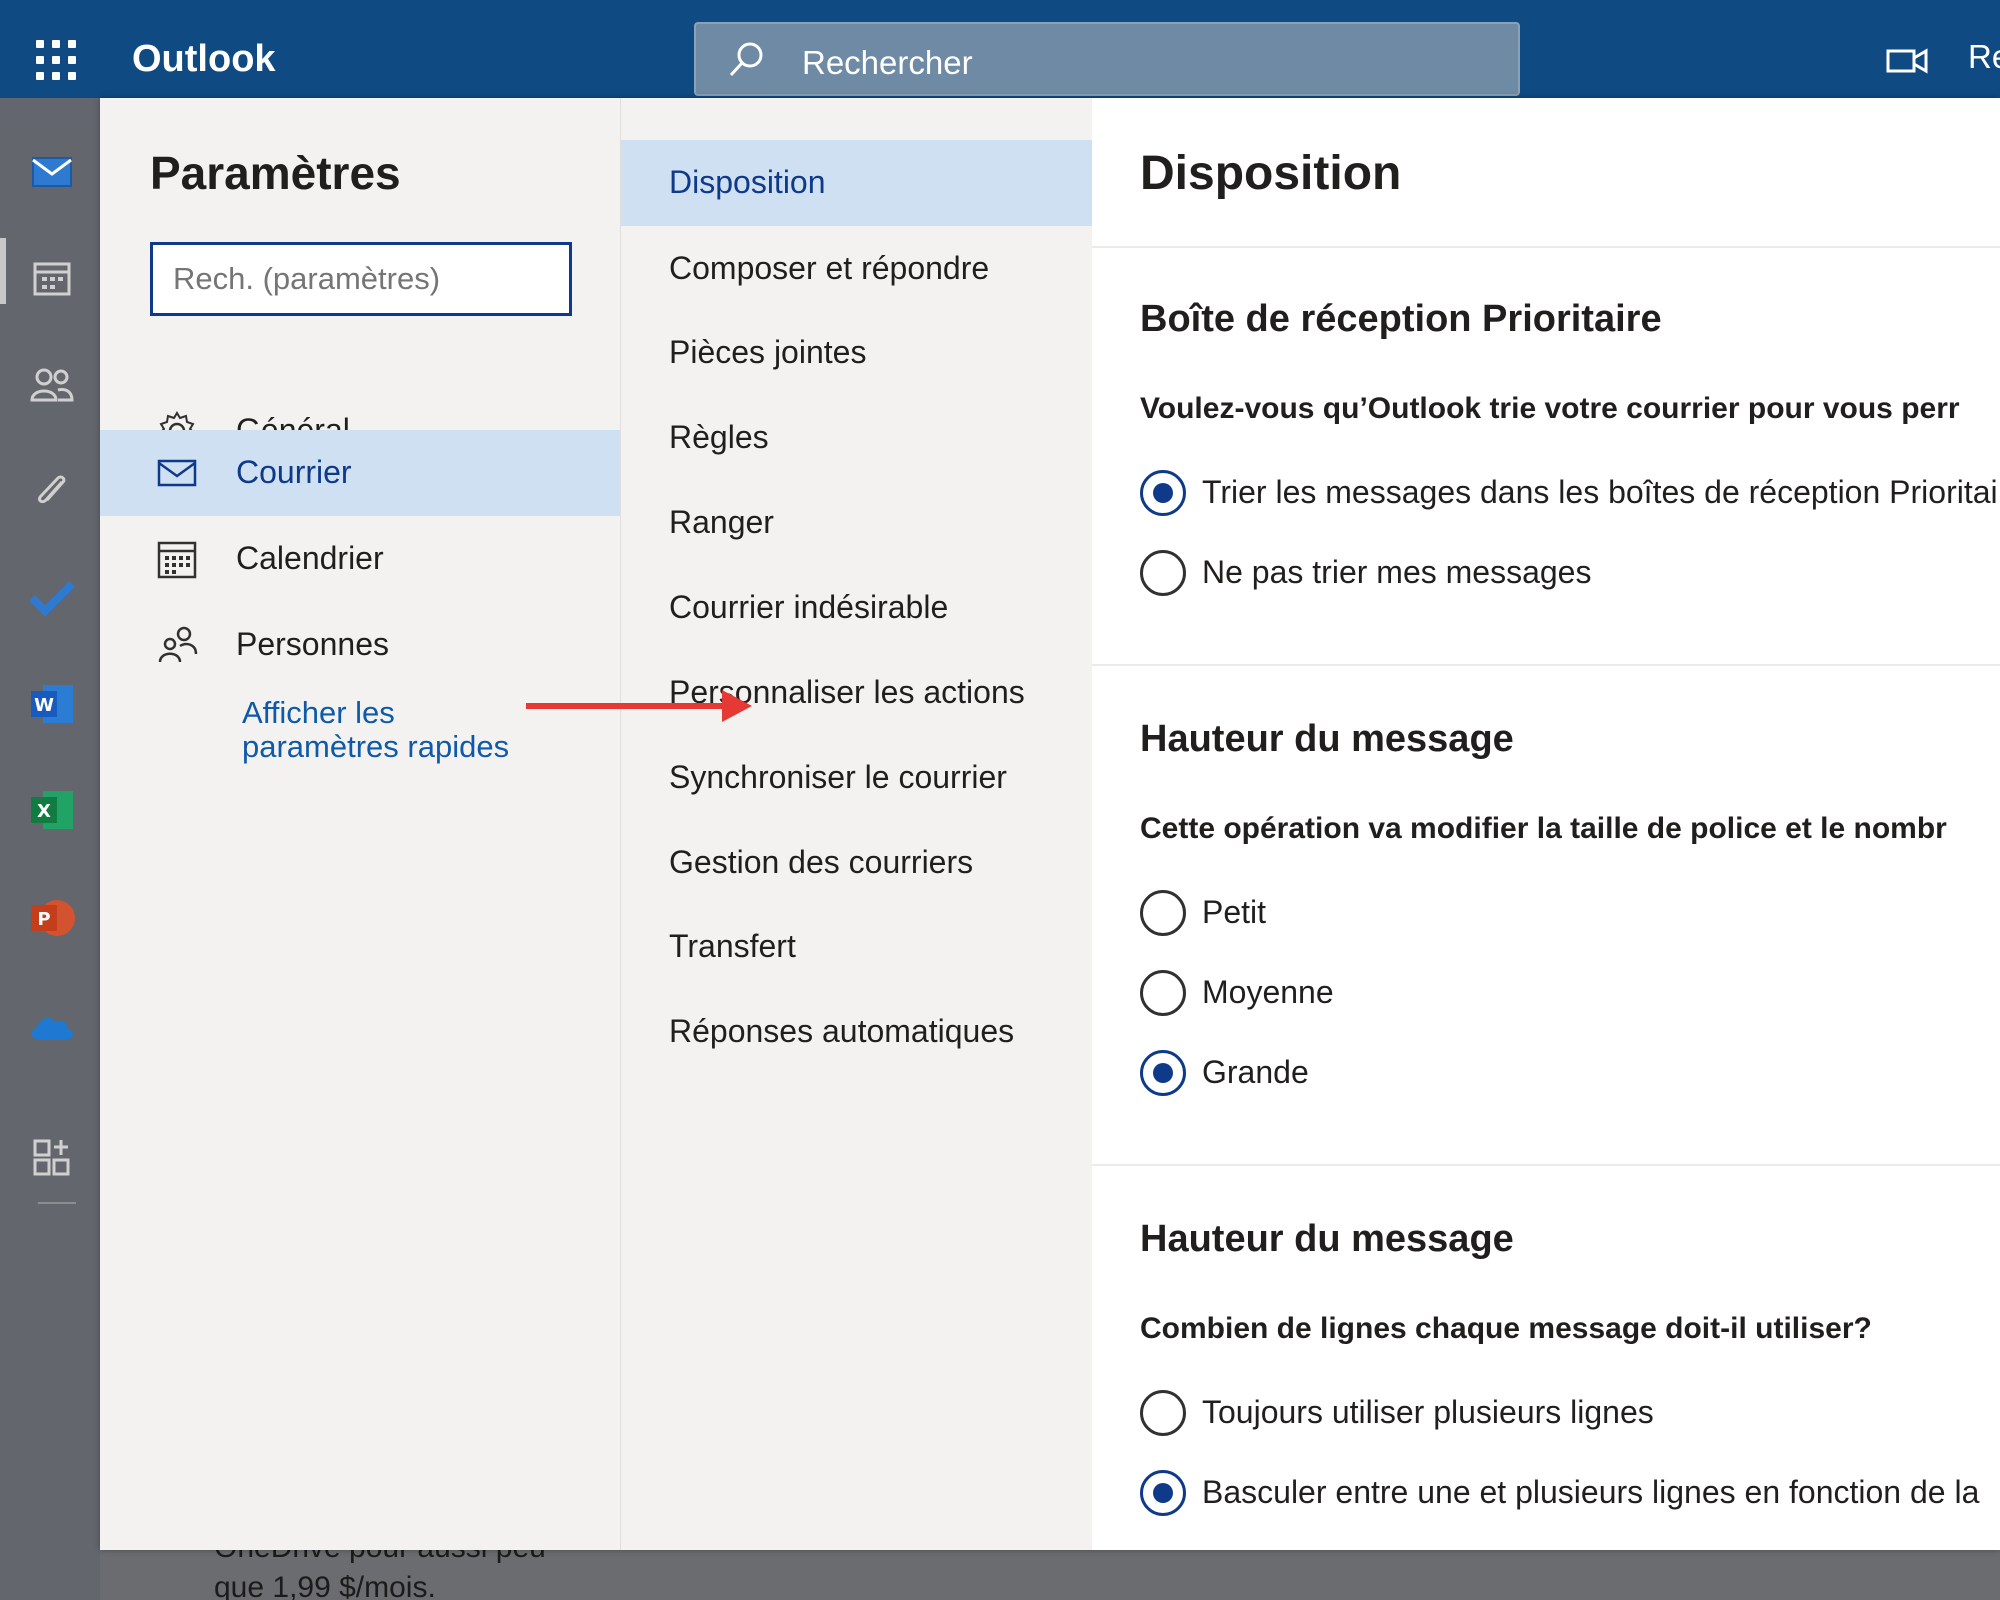  What do you see at coordinates (376, 746) in the screenshot?
I see `quick-link-line-2: paramètres rapides` at bounding box center [376, 746].